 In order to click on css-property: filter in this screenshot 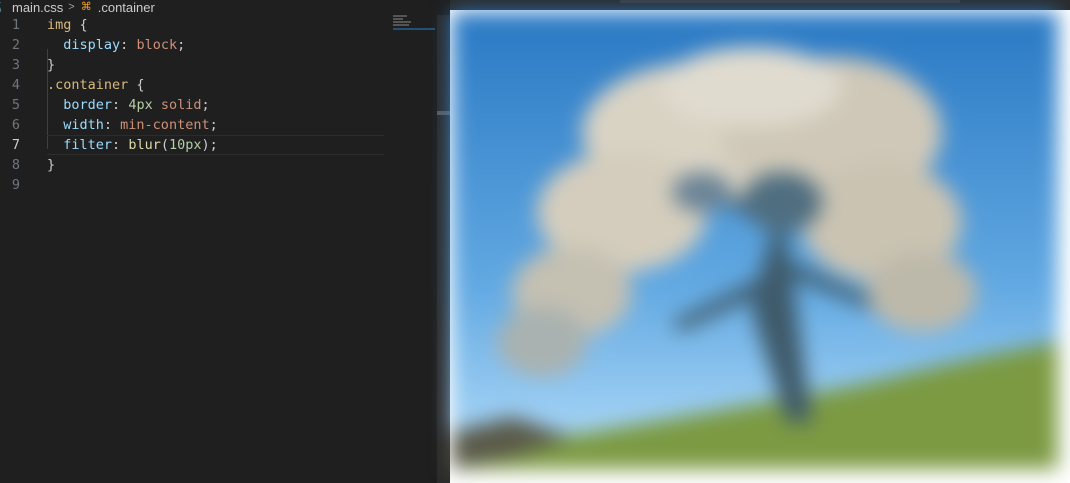, I will do `click(88, 145)`.